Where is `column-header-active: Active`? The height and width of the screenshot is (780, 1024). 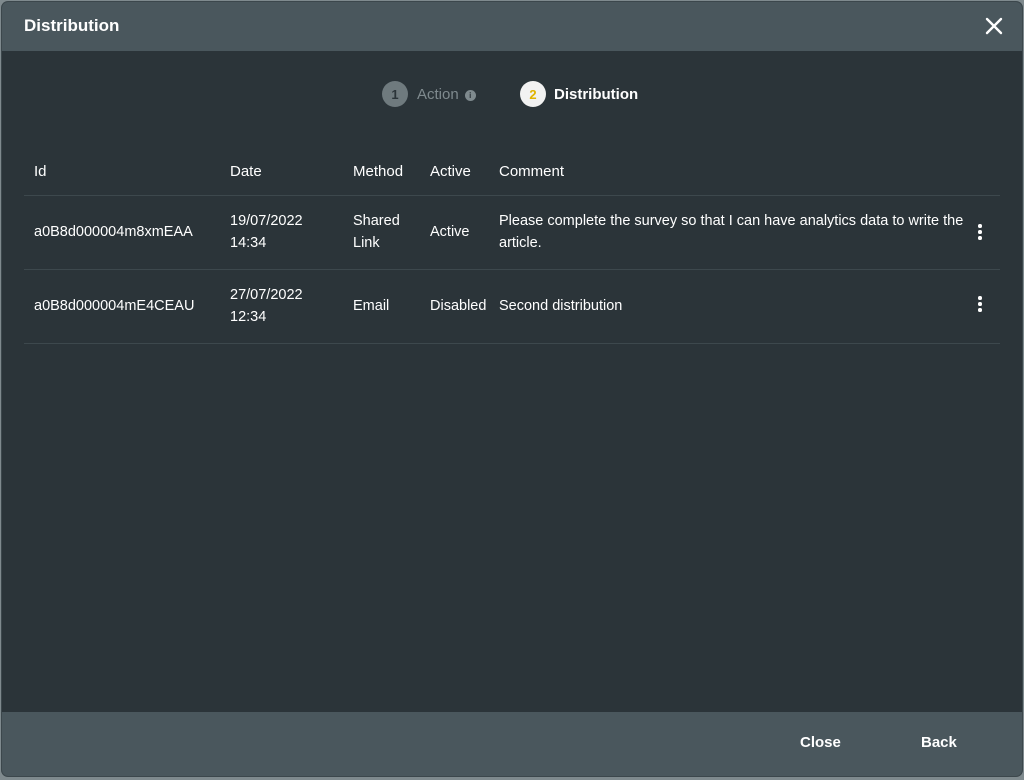 column-header-active: Active is located at coordinates (450, 171).